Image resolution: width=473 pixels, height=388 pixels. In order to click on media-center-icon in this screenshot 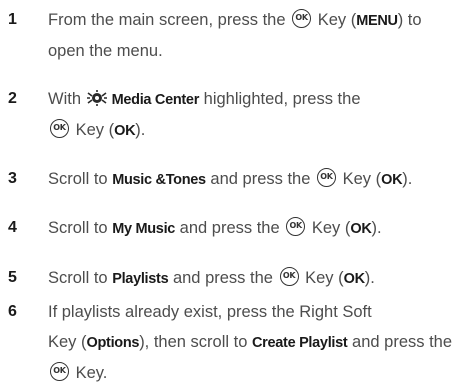, I will do `click(96, 98)`.